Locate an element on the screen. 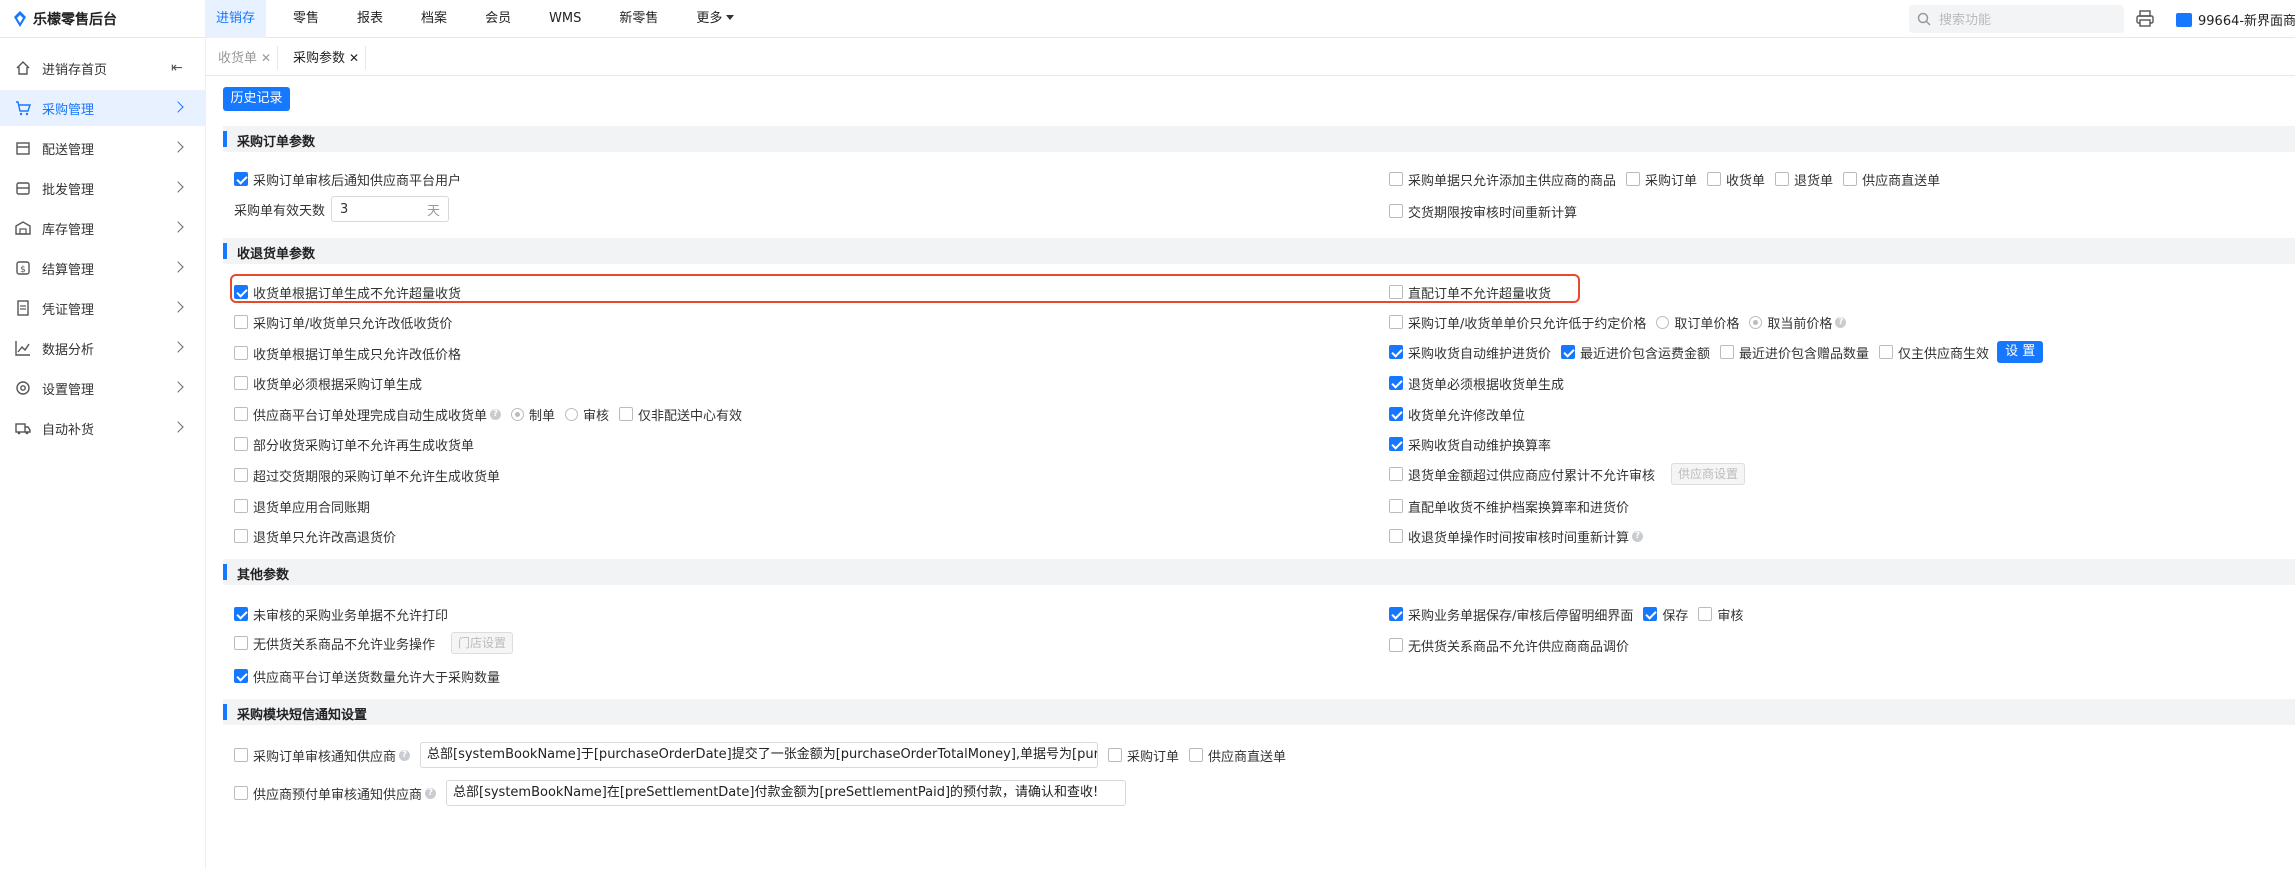 The height and width of the screenshot is (869, 2295). option-direct-no-over: 直配订单不允许超量收货 is located at coordinates (1470, 292).